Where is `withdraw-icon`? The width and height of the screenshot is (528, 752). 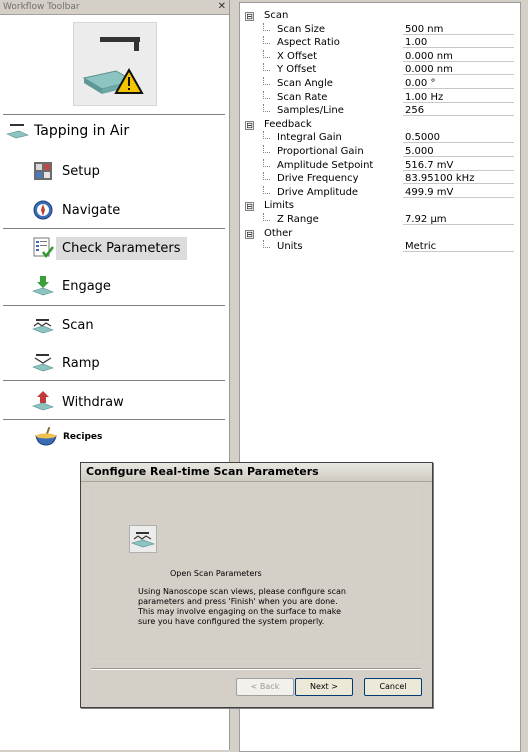 withdraw-icon is located at coordinates (43, 402).